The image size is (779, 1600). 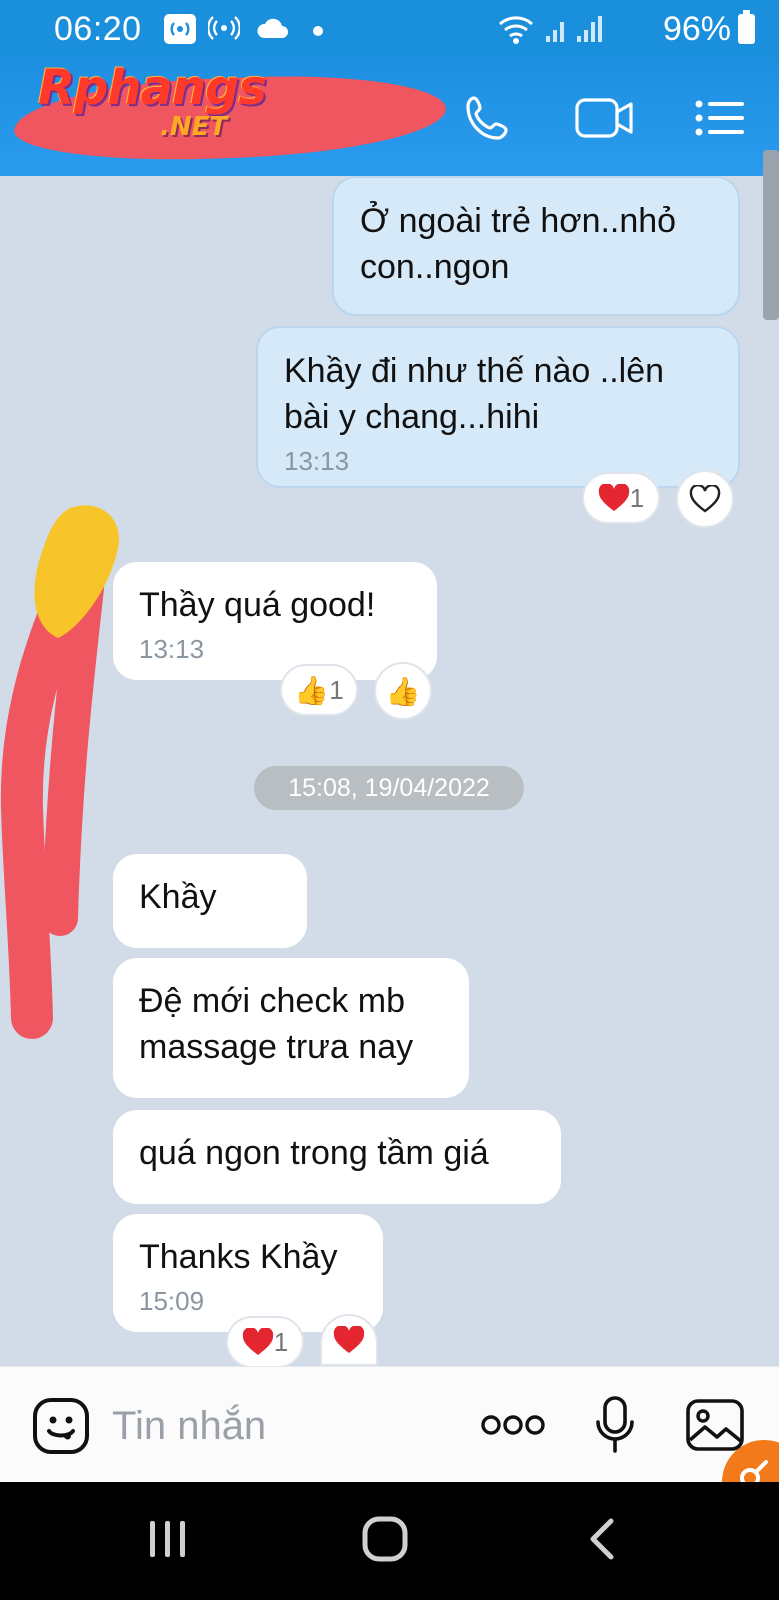 What do you see at coordinates (180, 29) in the screenshot?
I see `hotspot-icon` at bounding box center [180, 29].